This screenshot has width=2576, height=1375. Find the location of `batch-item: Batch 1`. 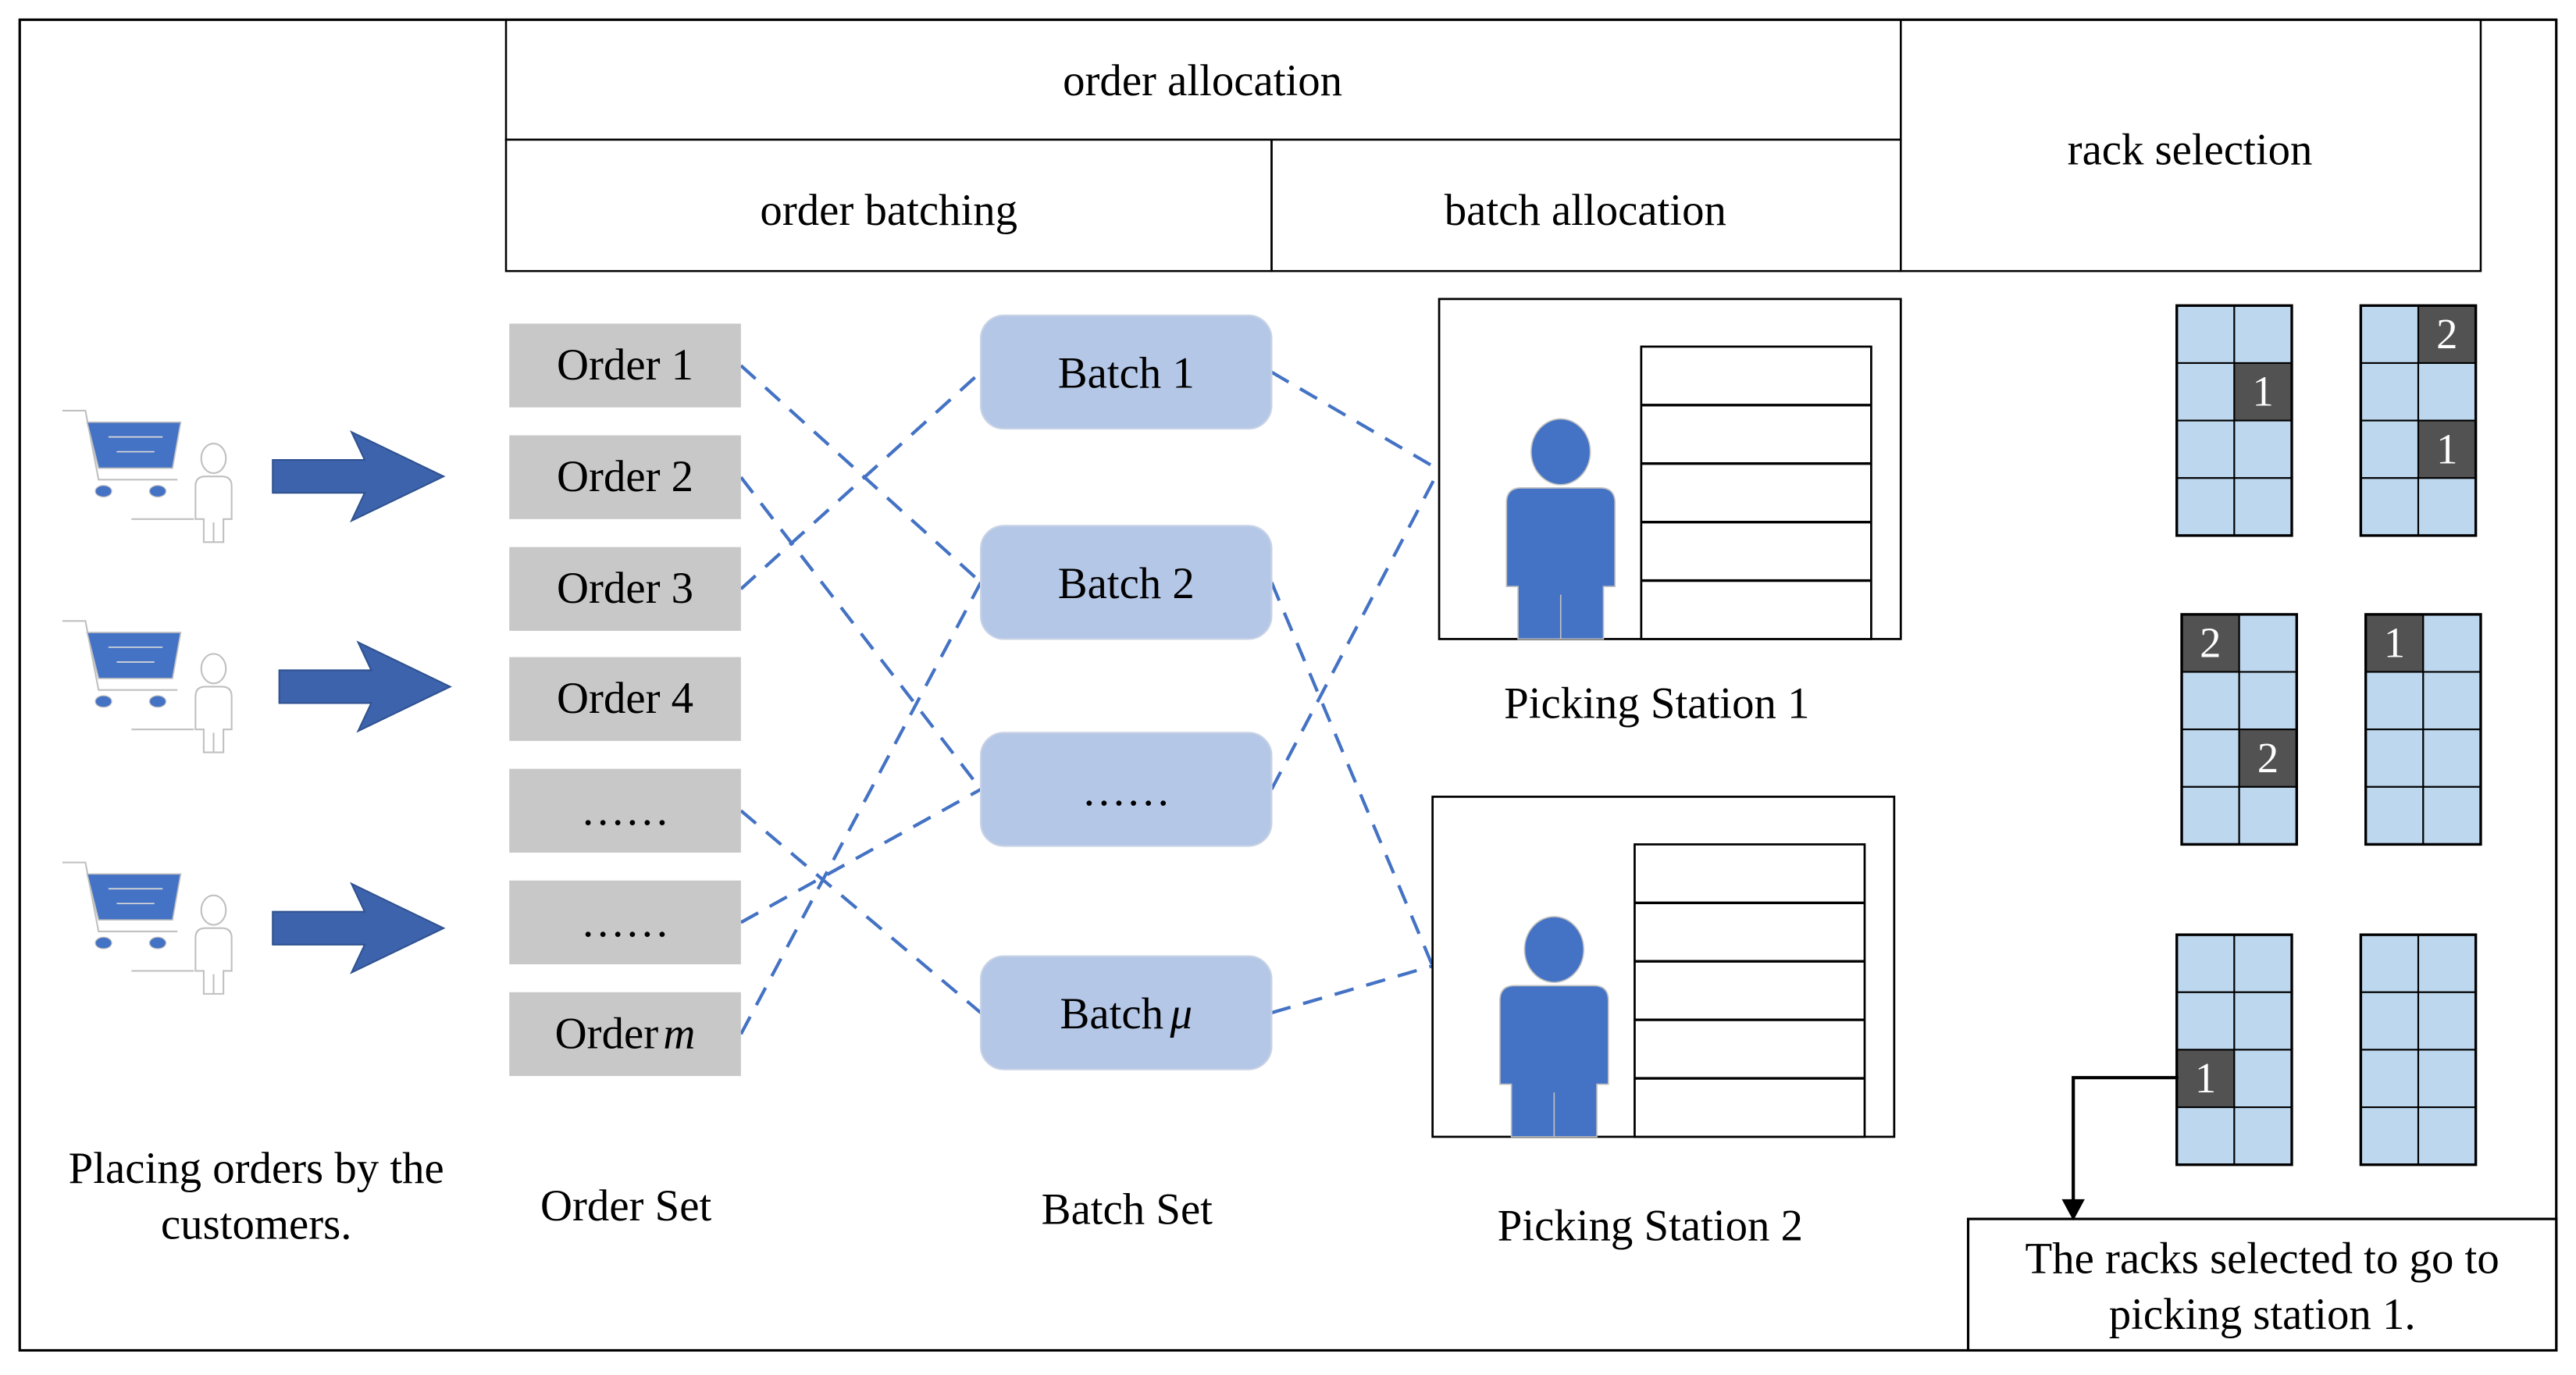

batch-item: Batch 1 is located at coordinates (1126, 372).